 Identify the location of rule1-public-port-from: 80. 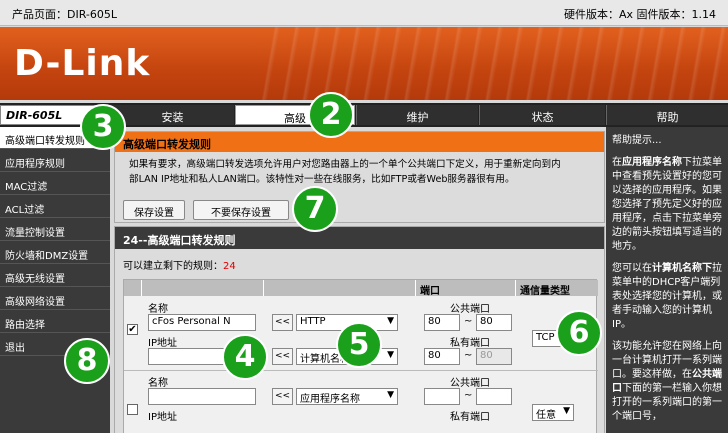
(442, 322).